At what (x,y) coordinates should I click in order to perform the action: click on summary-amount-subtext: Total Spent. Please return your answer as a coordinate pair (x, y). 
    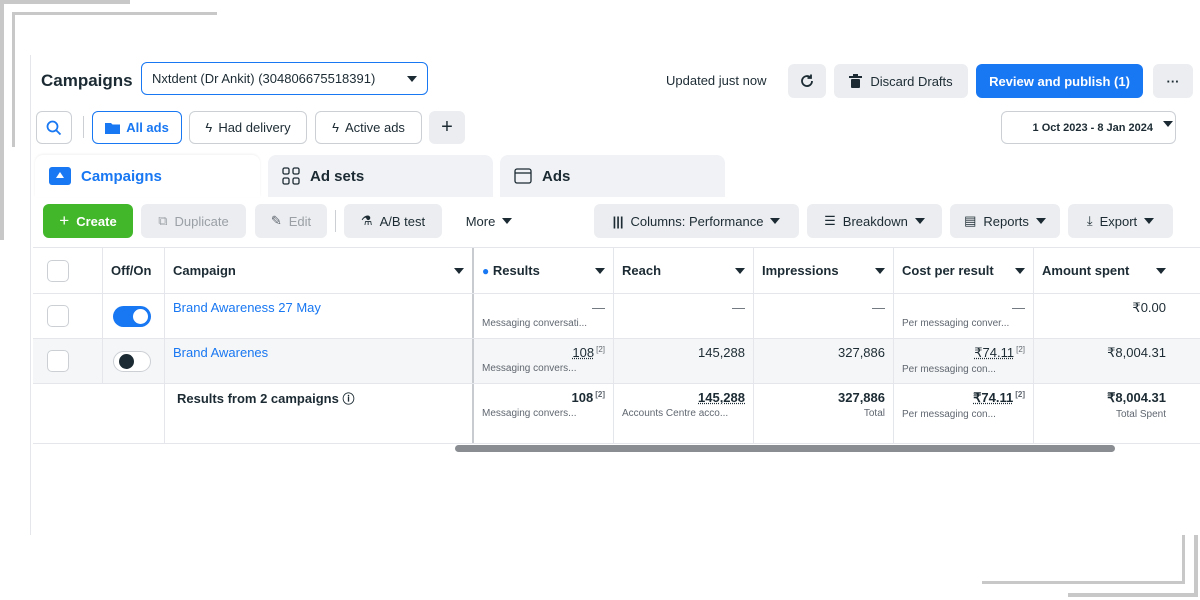
    Looking at the image, I should click on (1140, 414).